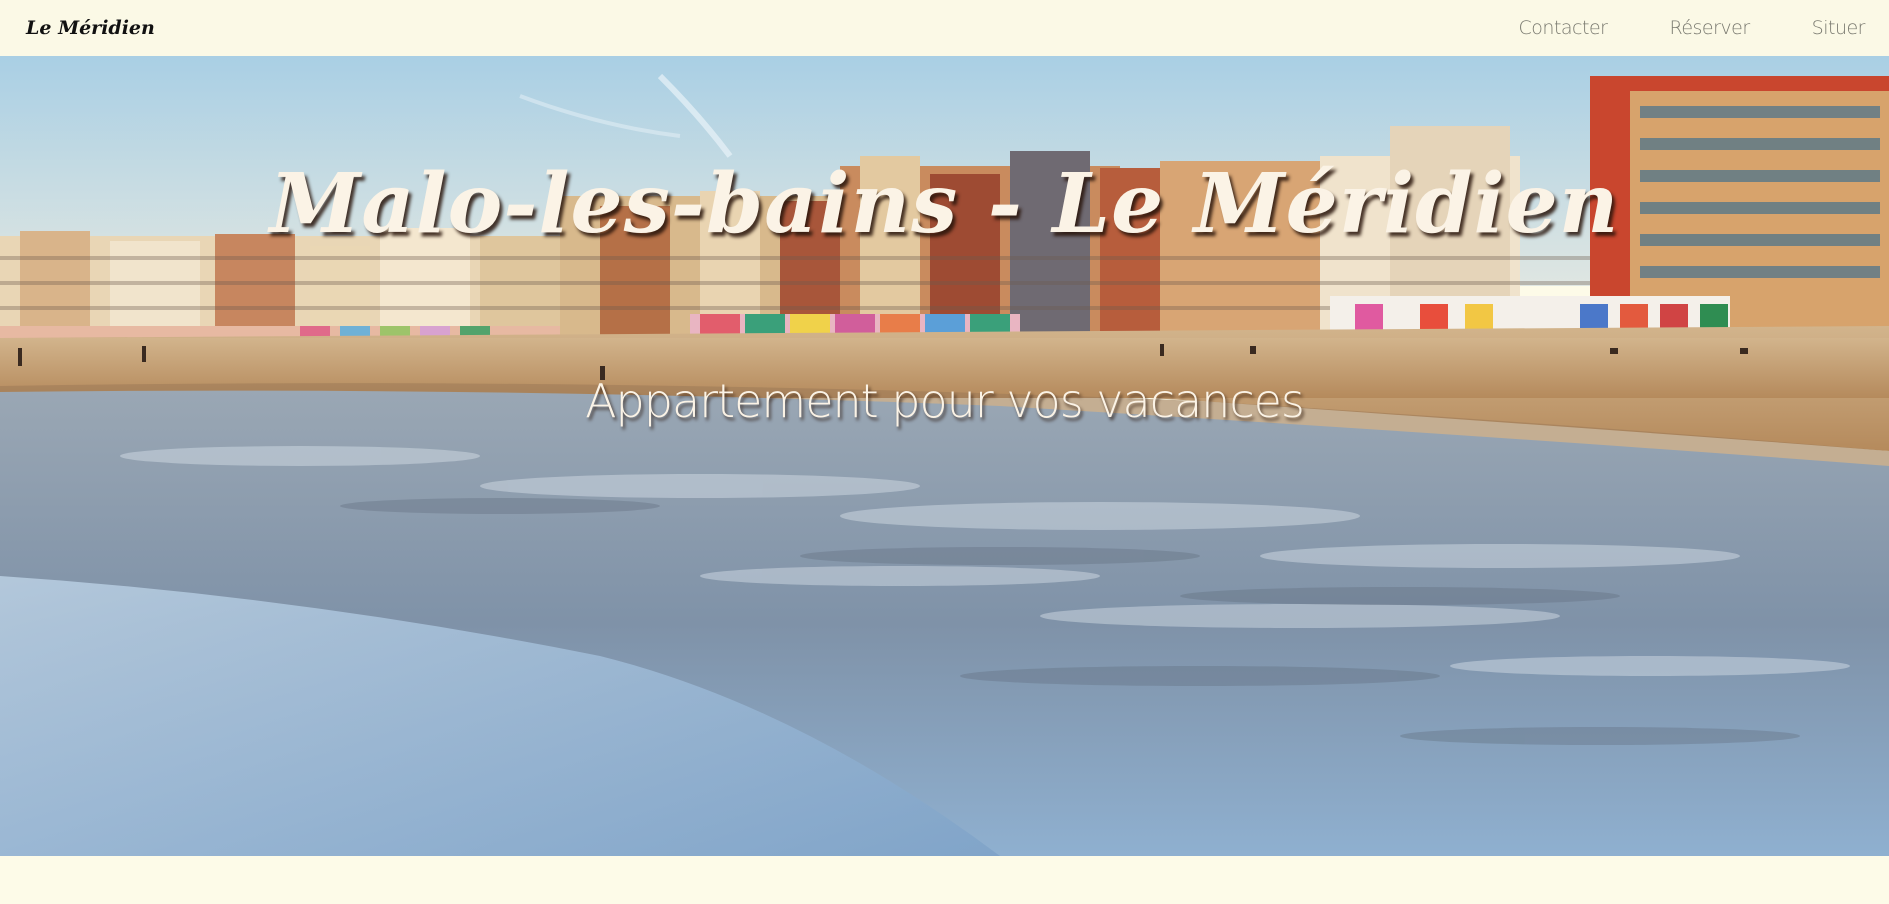 This screenshot has width=1889, height=904. Describe the element at coordinates (944, 204) in the screenshot. I see `hero-title: Malo-les-bains - Le Méridien` at that location.